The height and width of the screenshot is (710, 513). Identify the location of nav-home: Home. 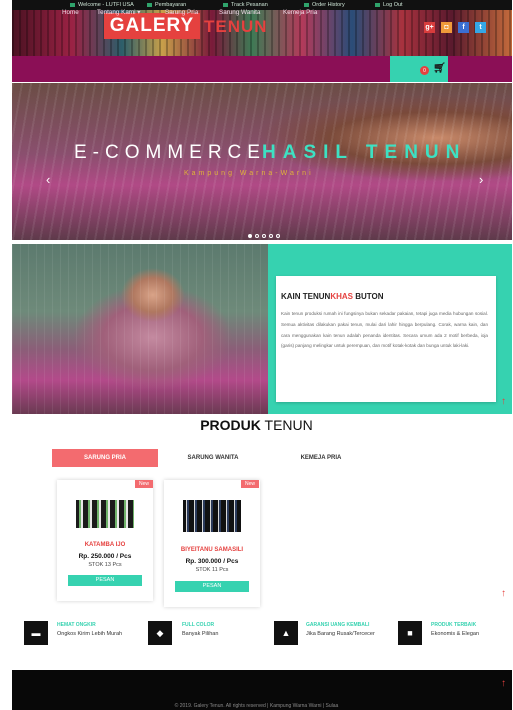
(70, 13).